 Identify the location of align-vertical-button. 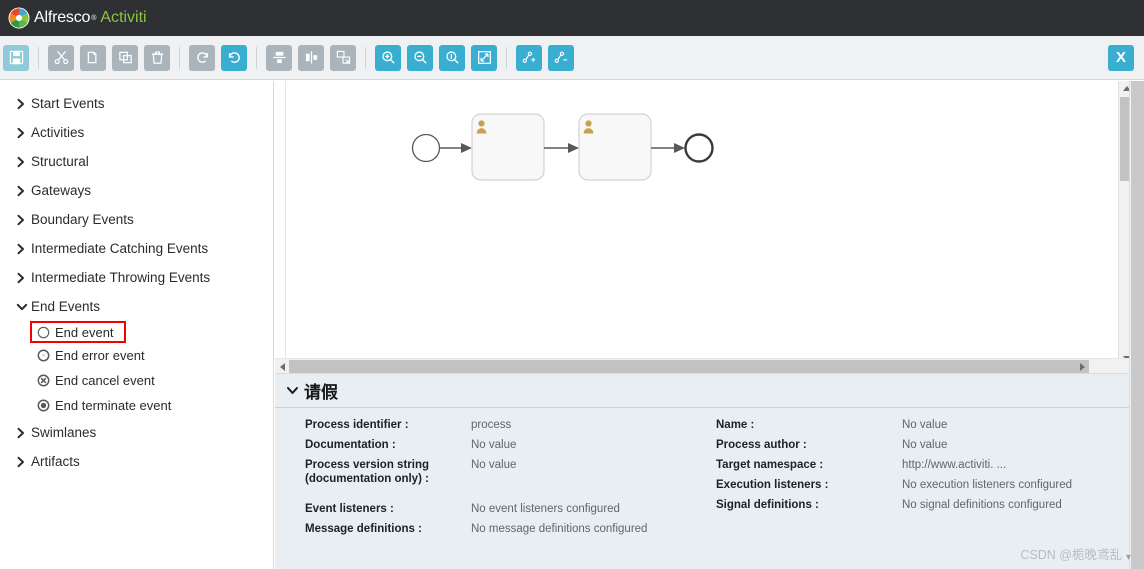
(279, 57).